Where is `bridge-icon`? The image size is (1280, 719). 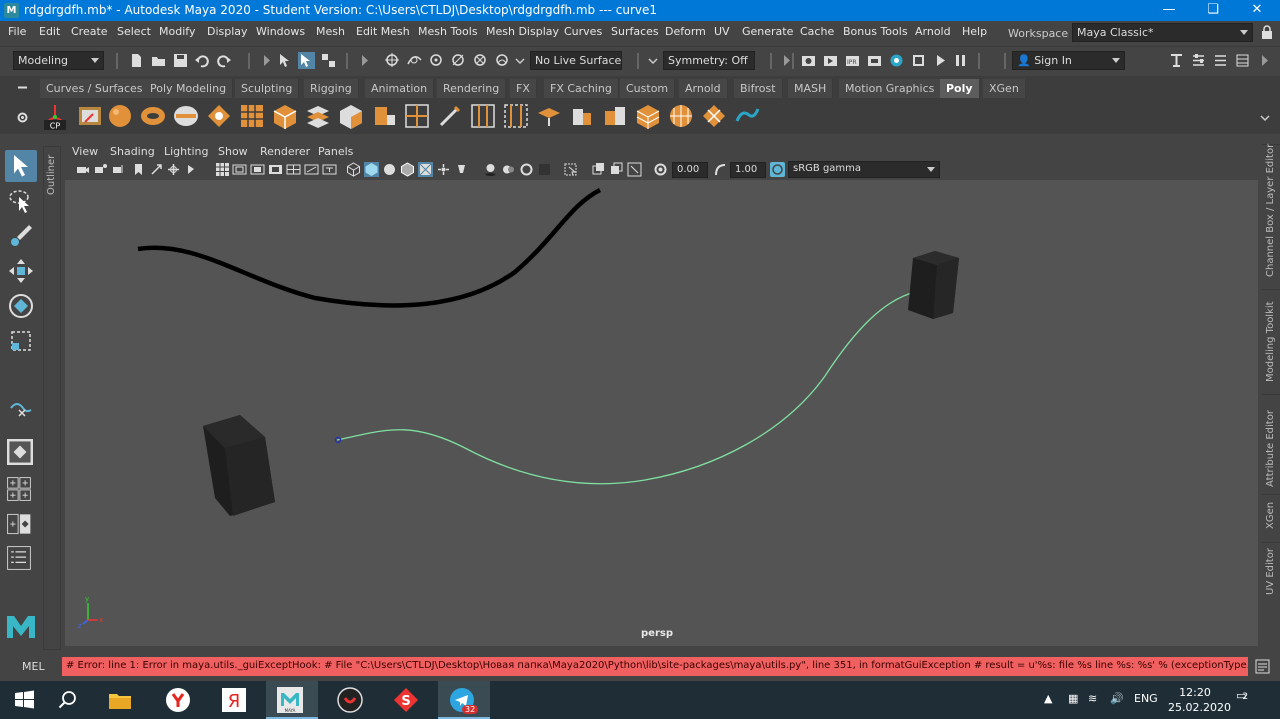
bridge-icon is located at coordinates (549, 116).